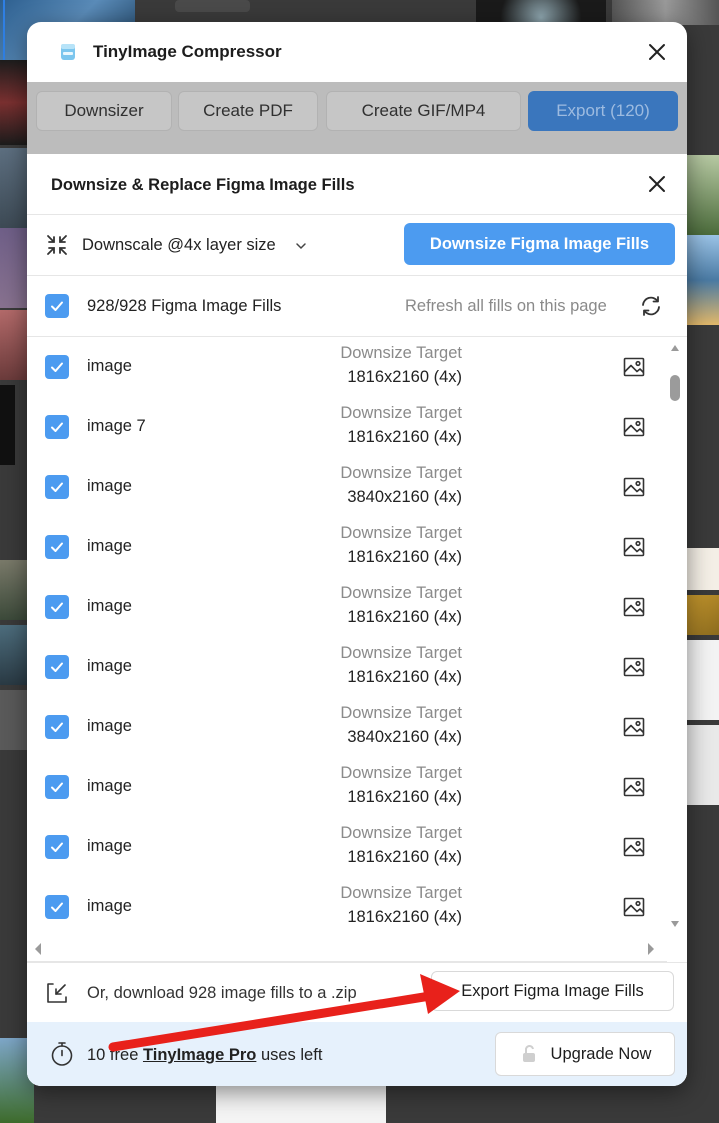 The width and height of the screenshot is (719, 1123). I want to click on export-figma-image-fills-button: Export Figma Image Fills, so click(552, 991).